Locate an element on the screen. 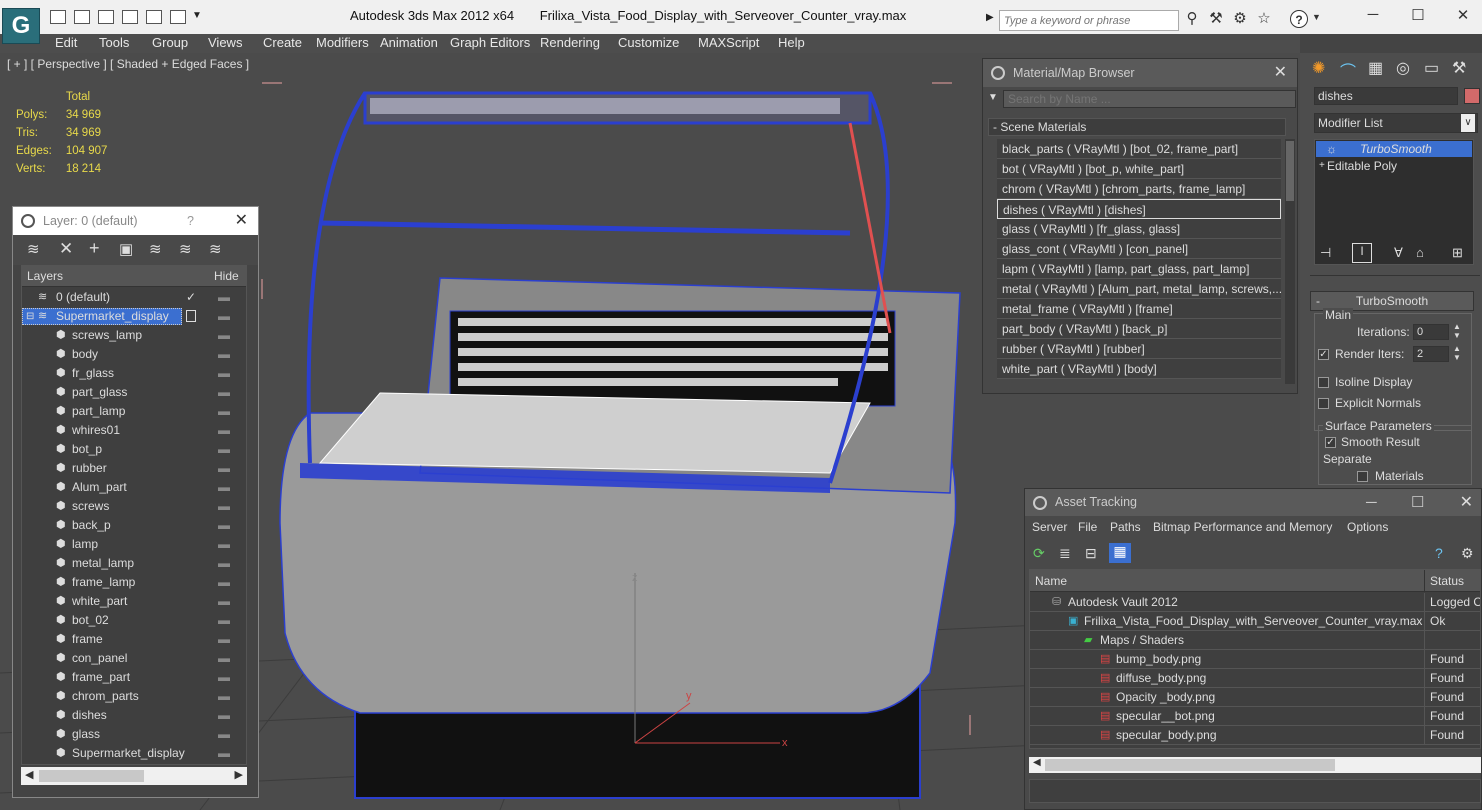  asset-row: ▤ specular_body.png Found is located at coordinates (1255, 735).